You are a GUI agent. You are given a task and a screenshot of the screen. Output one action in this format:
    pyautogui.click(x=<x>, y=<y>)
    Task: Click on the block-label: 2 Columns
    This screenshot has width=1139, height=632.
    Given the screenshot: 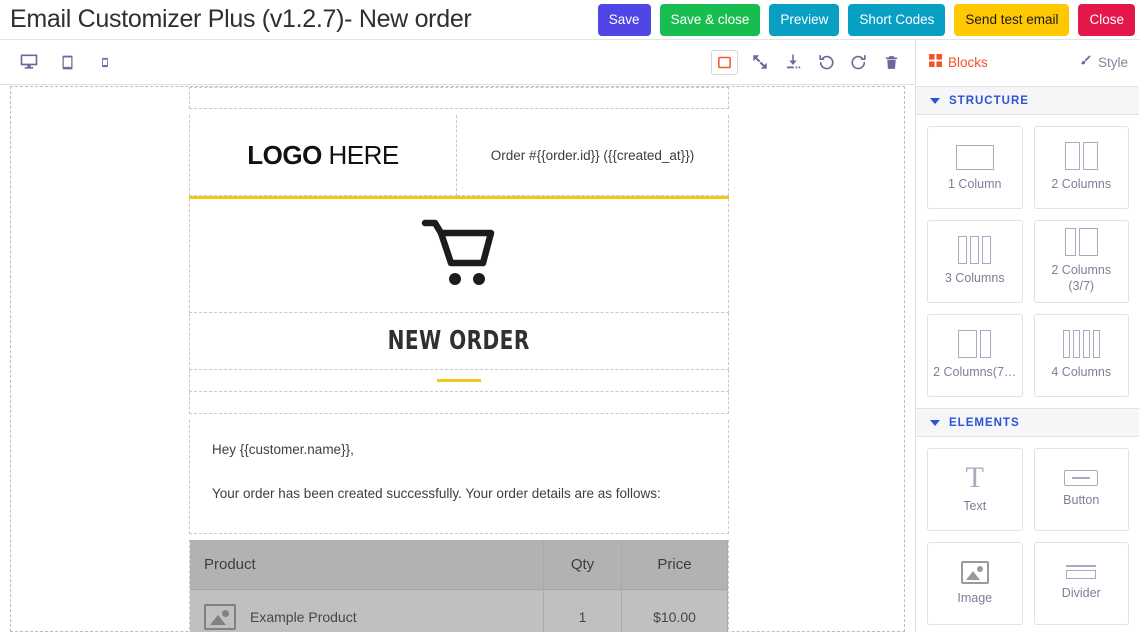 What is the action you would take?
    pyautogui.click(x=1081, y=184)
    